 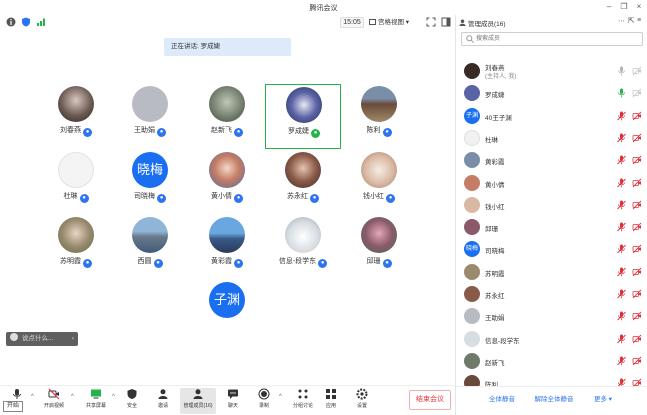 What do you see at coordinates (150, 181) in the screenshot?
I see `participant-tile: 晓梅 司晓梅 ●` at bounding box center [150, 181].